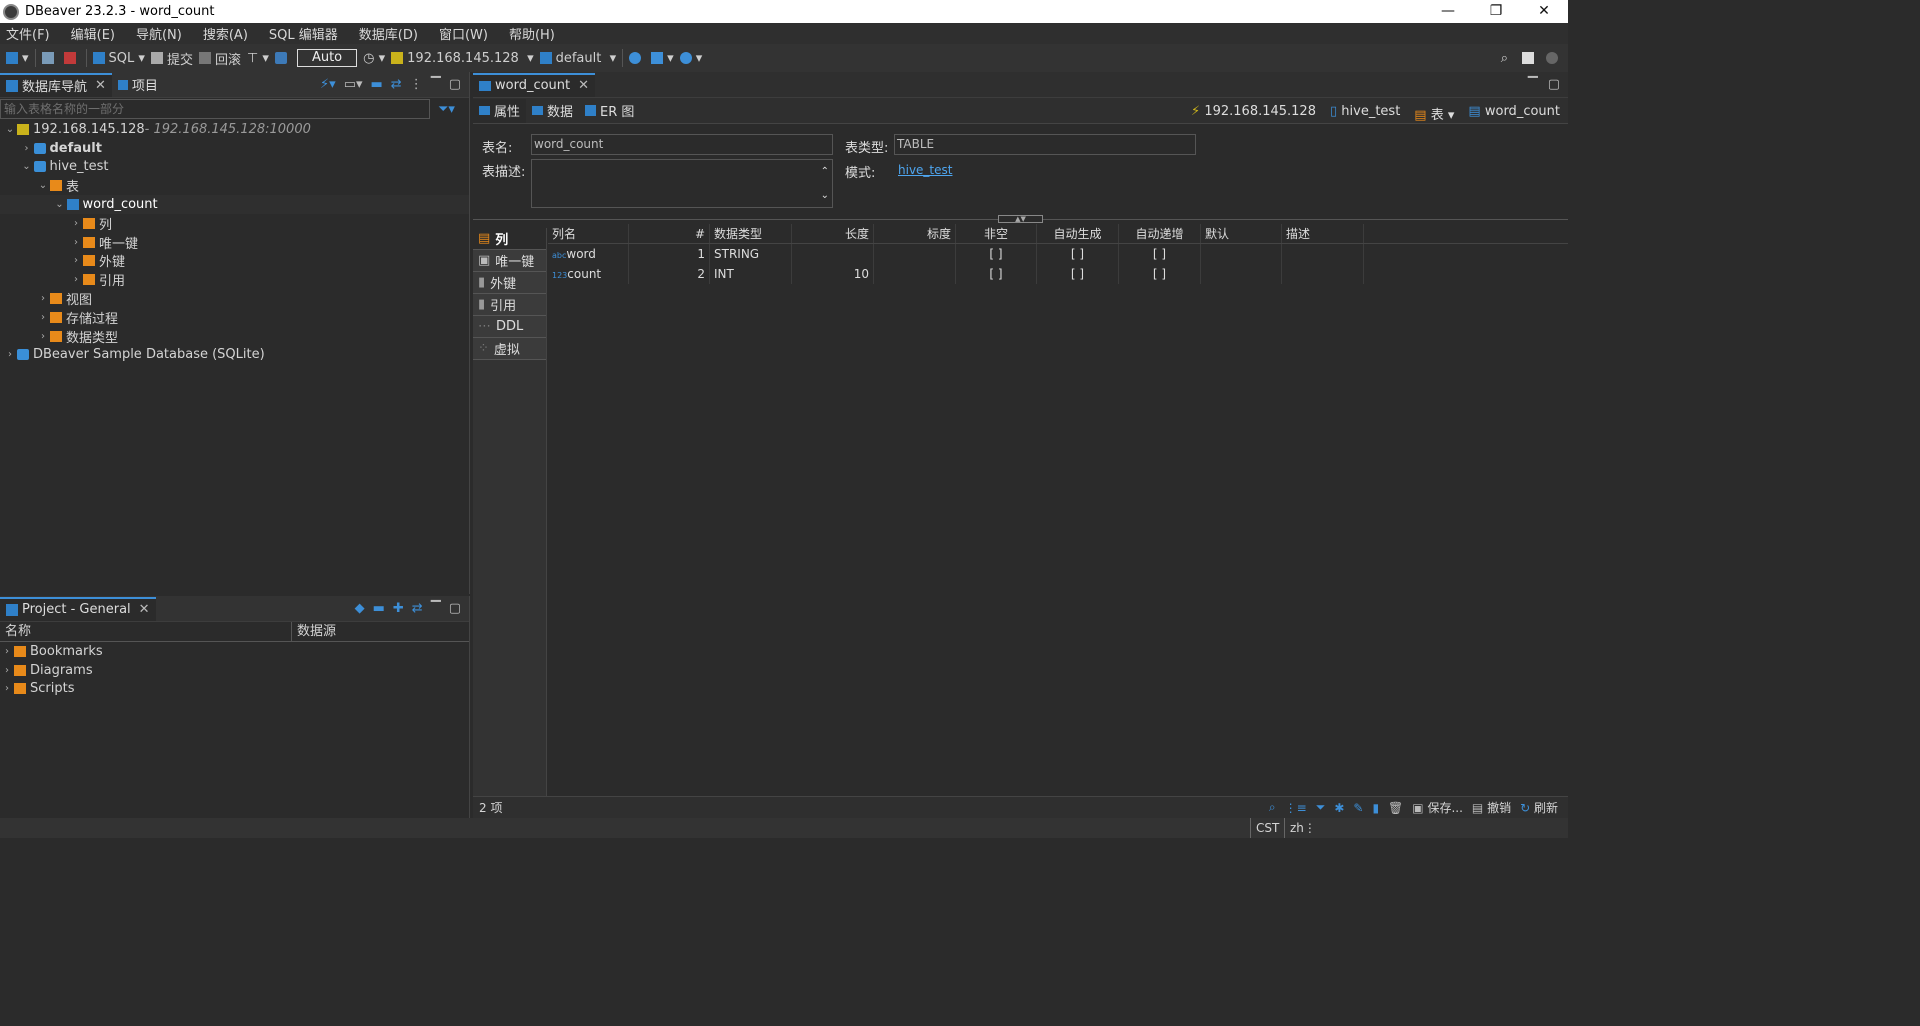  I want to click on search-tool-icon: ▾, so click(690, 58).